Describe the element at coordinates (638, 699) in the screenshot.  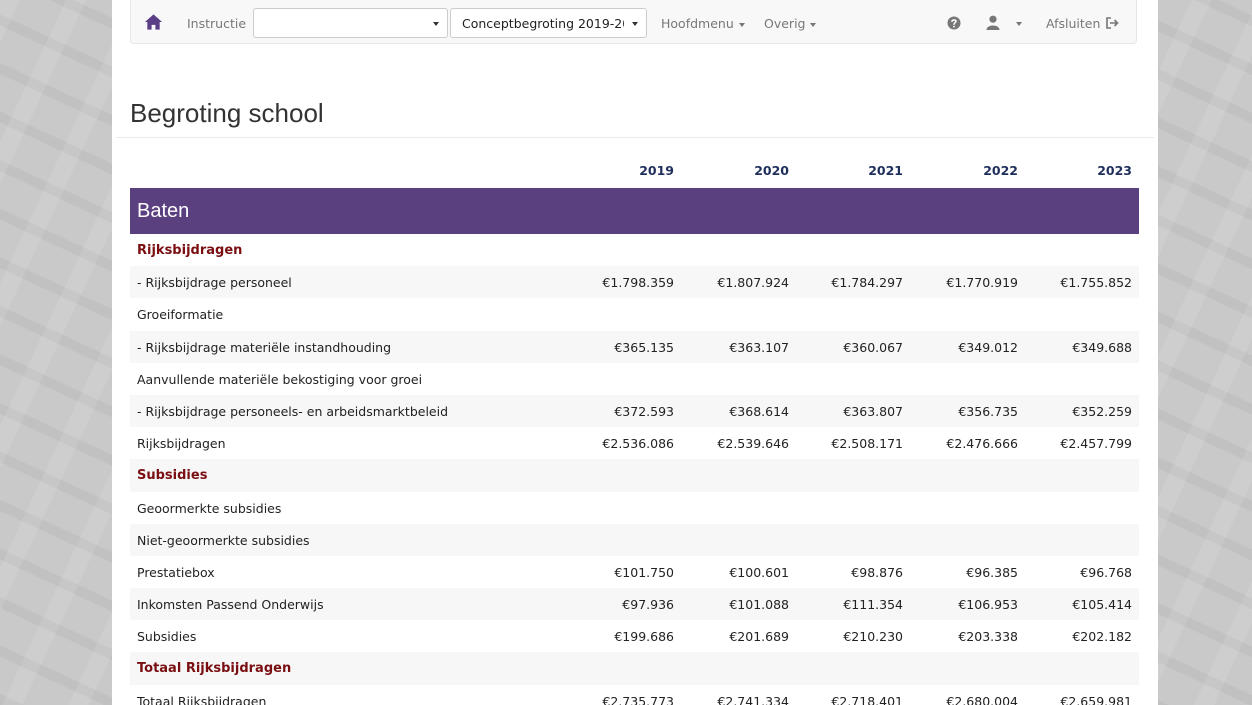
I see `table-cell: €2.735.773` at that location.